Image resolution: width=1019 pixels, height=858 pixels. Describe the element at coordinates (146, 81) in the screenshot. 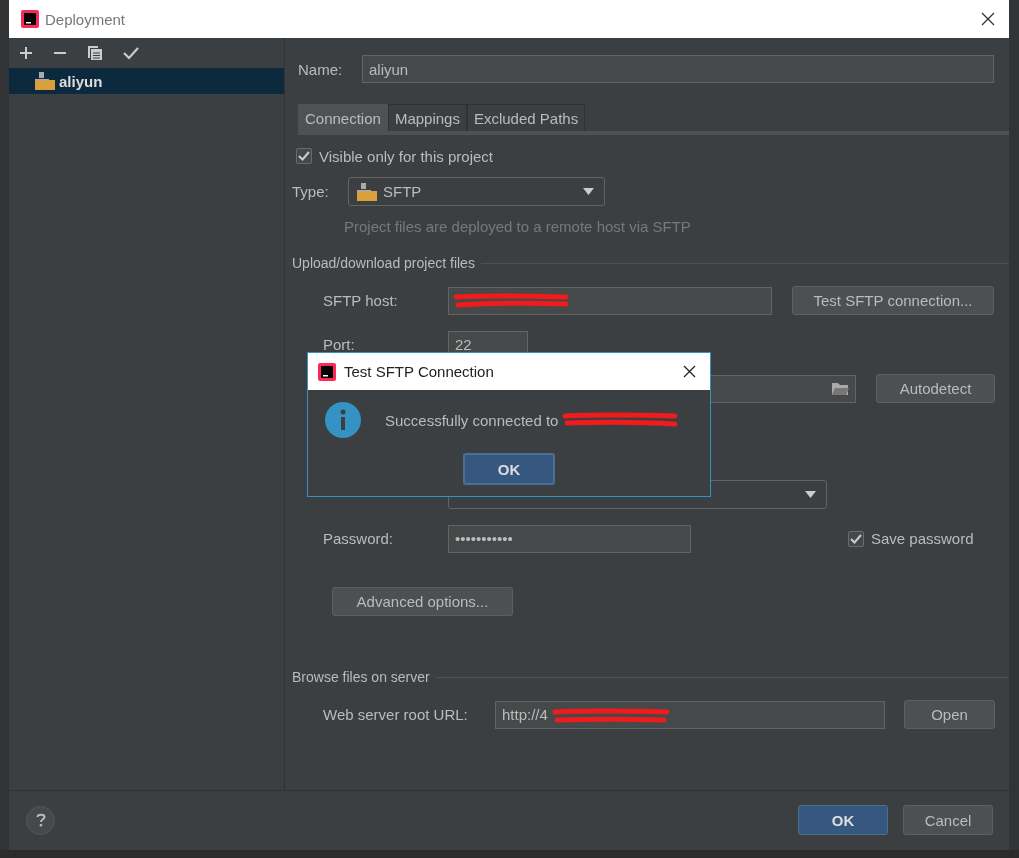

I see `server-item: aliyun` at that location.